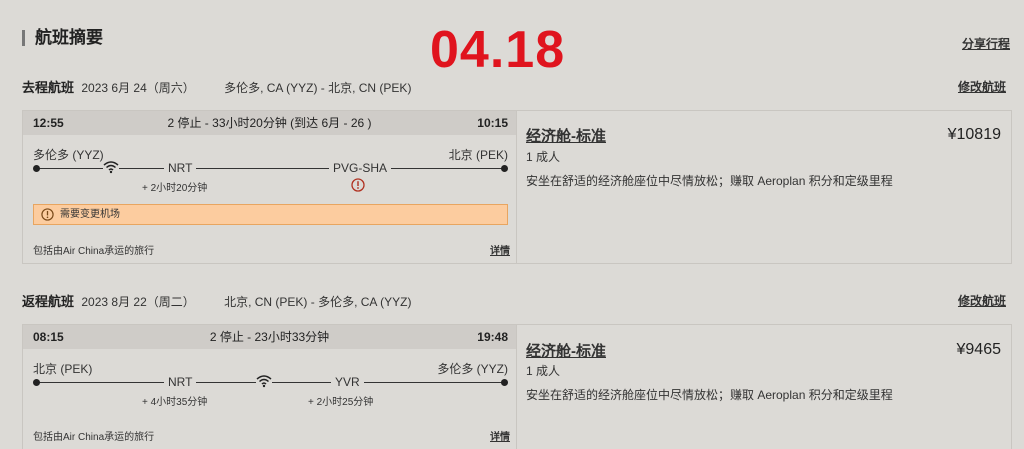  Describe the element at coordinates (472, 369) in the screenshot. I see `destination-city: 多伦多 (YYZ)` at that location.